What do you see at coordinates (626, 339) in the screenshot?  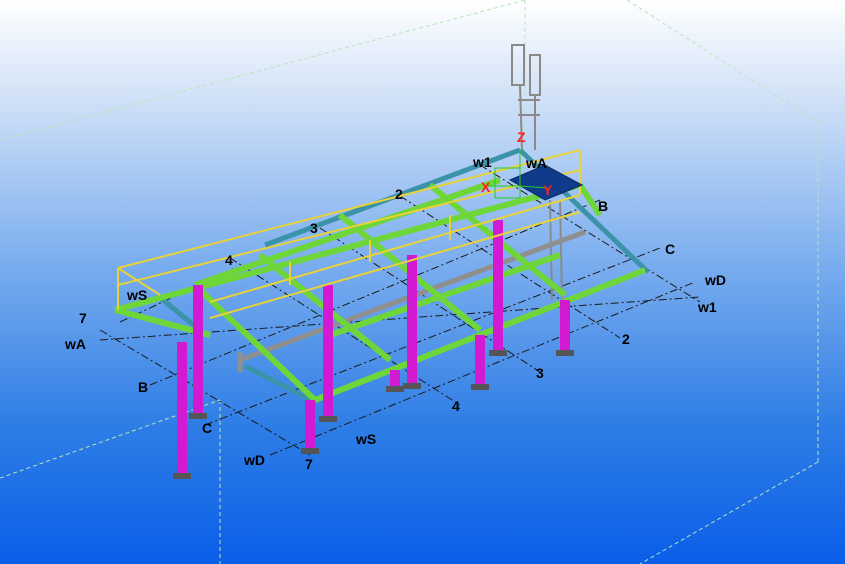 I see `grid-label-2-right: 2` at bounding box center [626, 339].